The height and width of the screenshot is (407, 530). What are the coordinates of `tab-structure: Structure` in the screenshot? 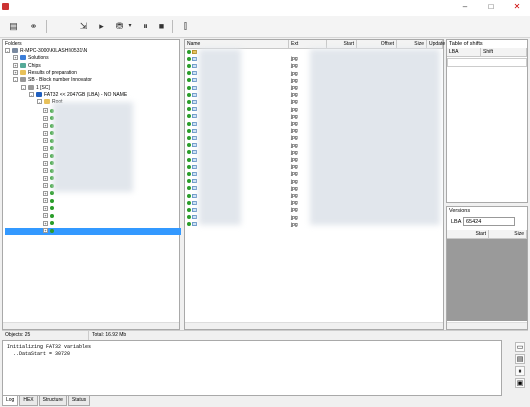 It's located at (52, 401).